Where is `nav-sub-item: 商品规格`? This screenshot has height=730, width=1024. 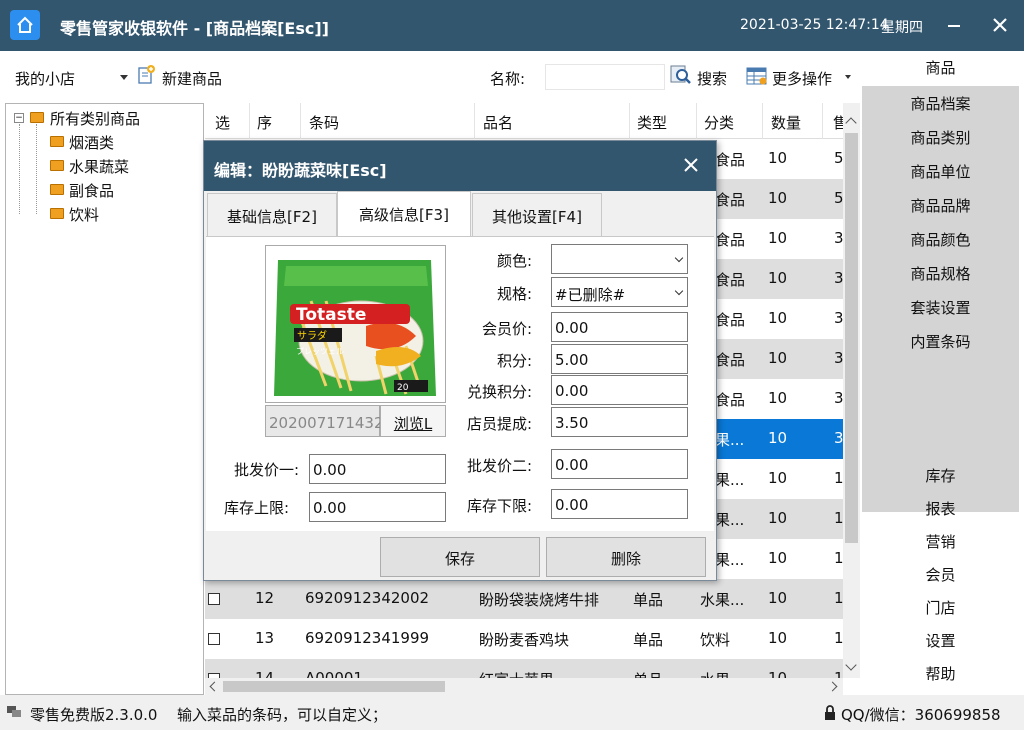 nav-sub-item: 商品规格 is located at coordinates (940, 273).